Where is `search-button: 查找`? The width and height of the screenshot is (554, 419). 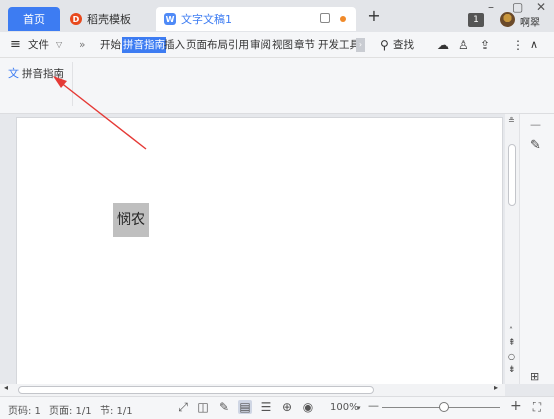
search-button: 查找 is located at coordinates (403, 45).